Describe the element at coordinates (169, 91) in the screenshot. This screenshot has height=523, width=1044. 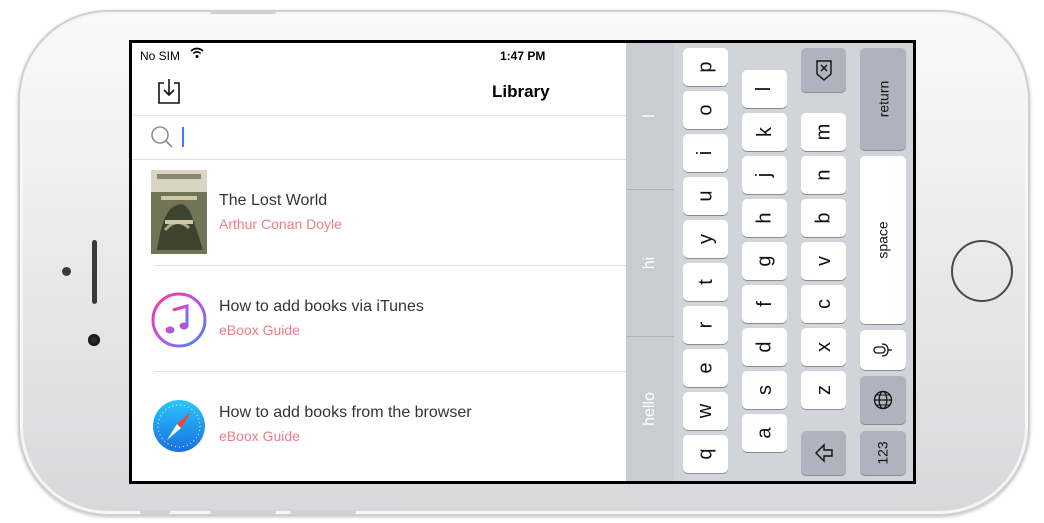
I see `import-icon` at that location.